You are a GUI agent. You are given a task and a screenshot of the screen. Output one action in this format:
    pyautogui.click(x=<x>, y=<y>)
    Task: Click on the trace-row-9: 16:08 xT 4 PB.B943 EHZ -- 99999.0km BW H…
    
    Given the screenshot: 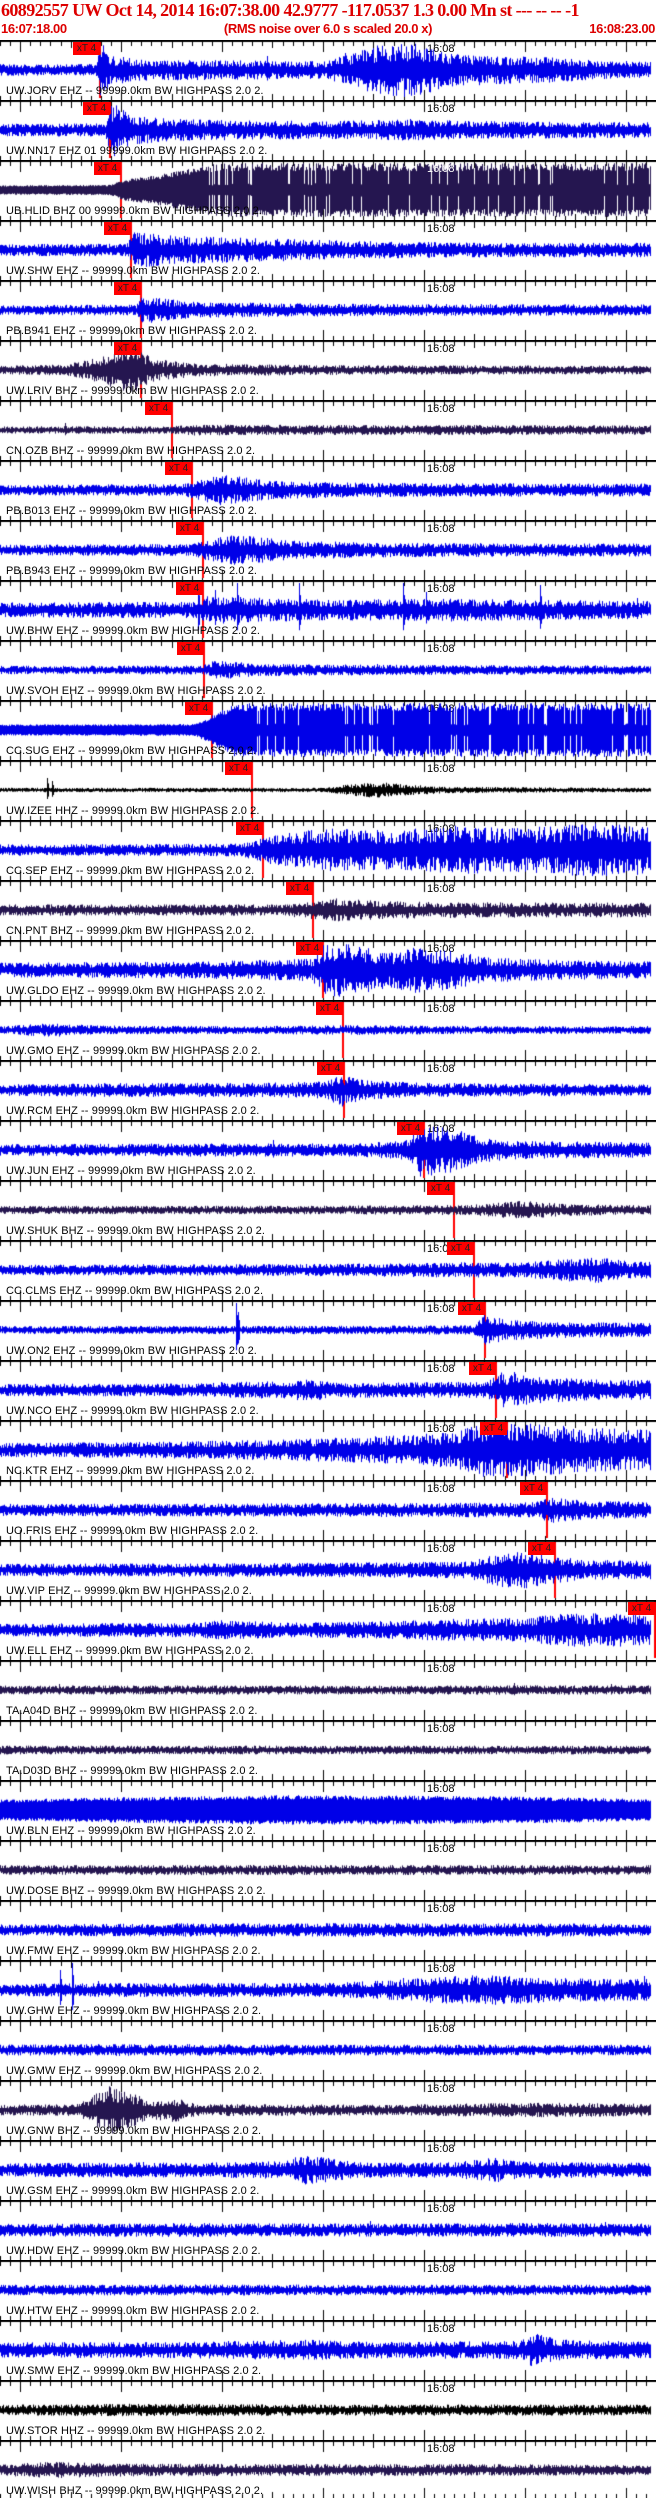 What is the action you would take?
    pyautogui.click(x=328, y=550)
    